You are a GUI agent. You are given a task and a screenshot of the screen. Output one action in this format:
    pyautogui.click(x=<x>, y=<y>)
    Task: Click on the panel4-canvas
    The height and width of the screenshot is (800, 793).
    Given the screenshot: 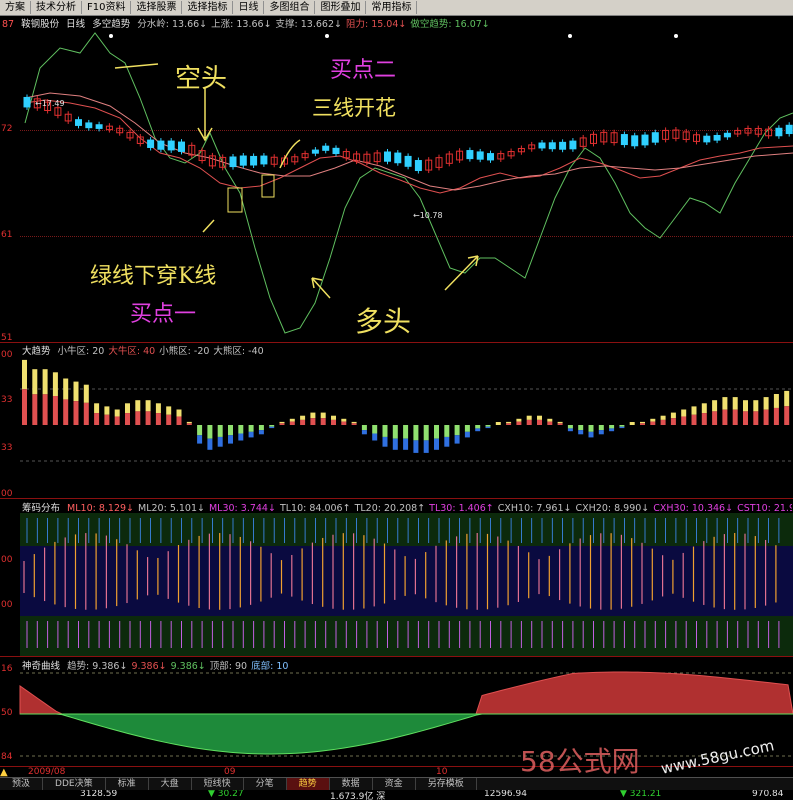 What is the action you would take?
    pyautogui.click(x=396, y=718)
    